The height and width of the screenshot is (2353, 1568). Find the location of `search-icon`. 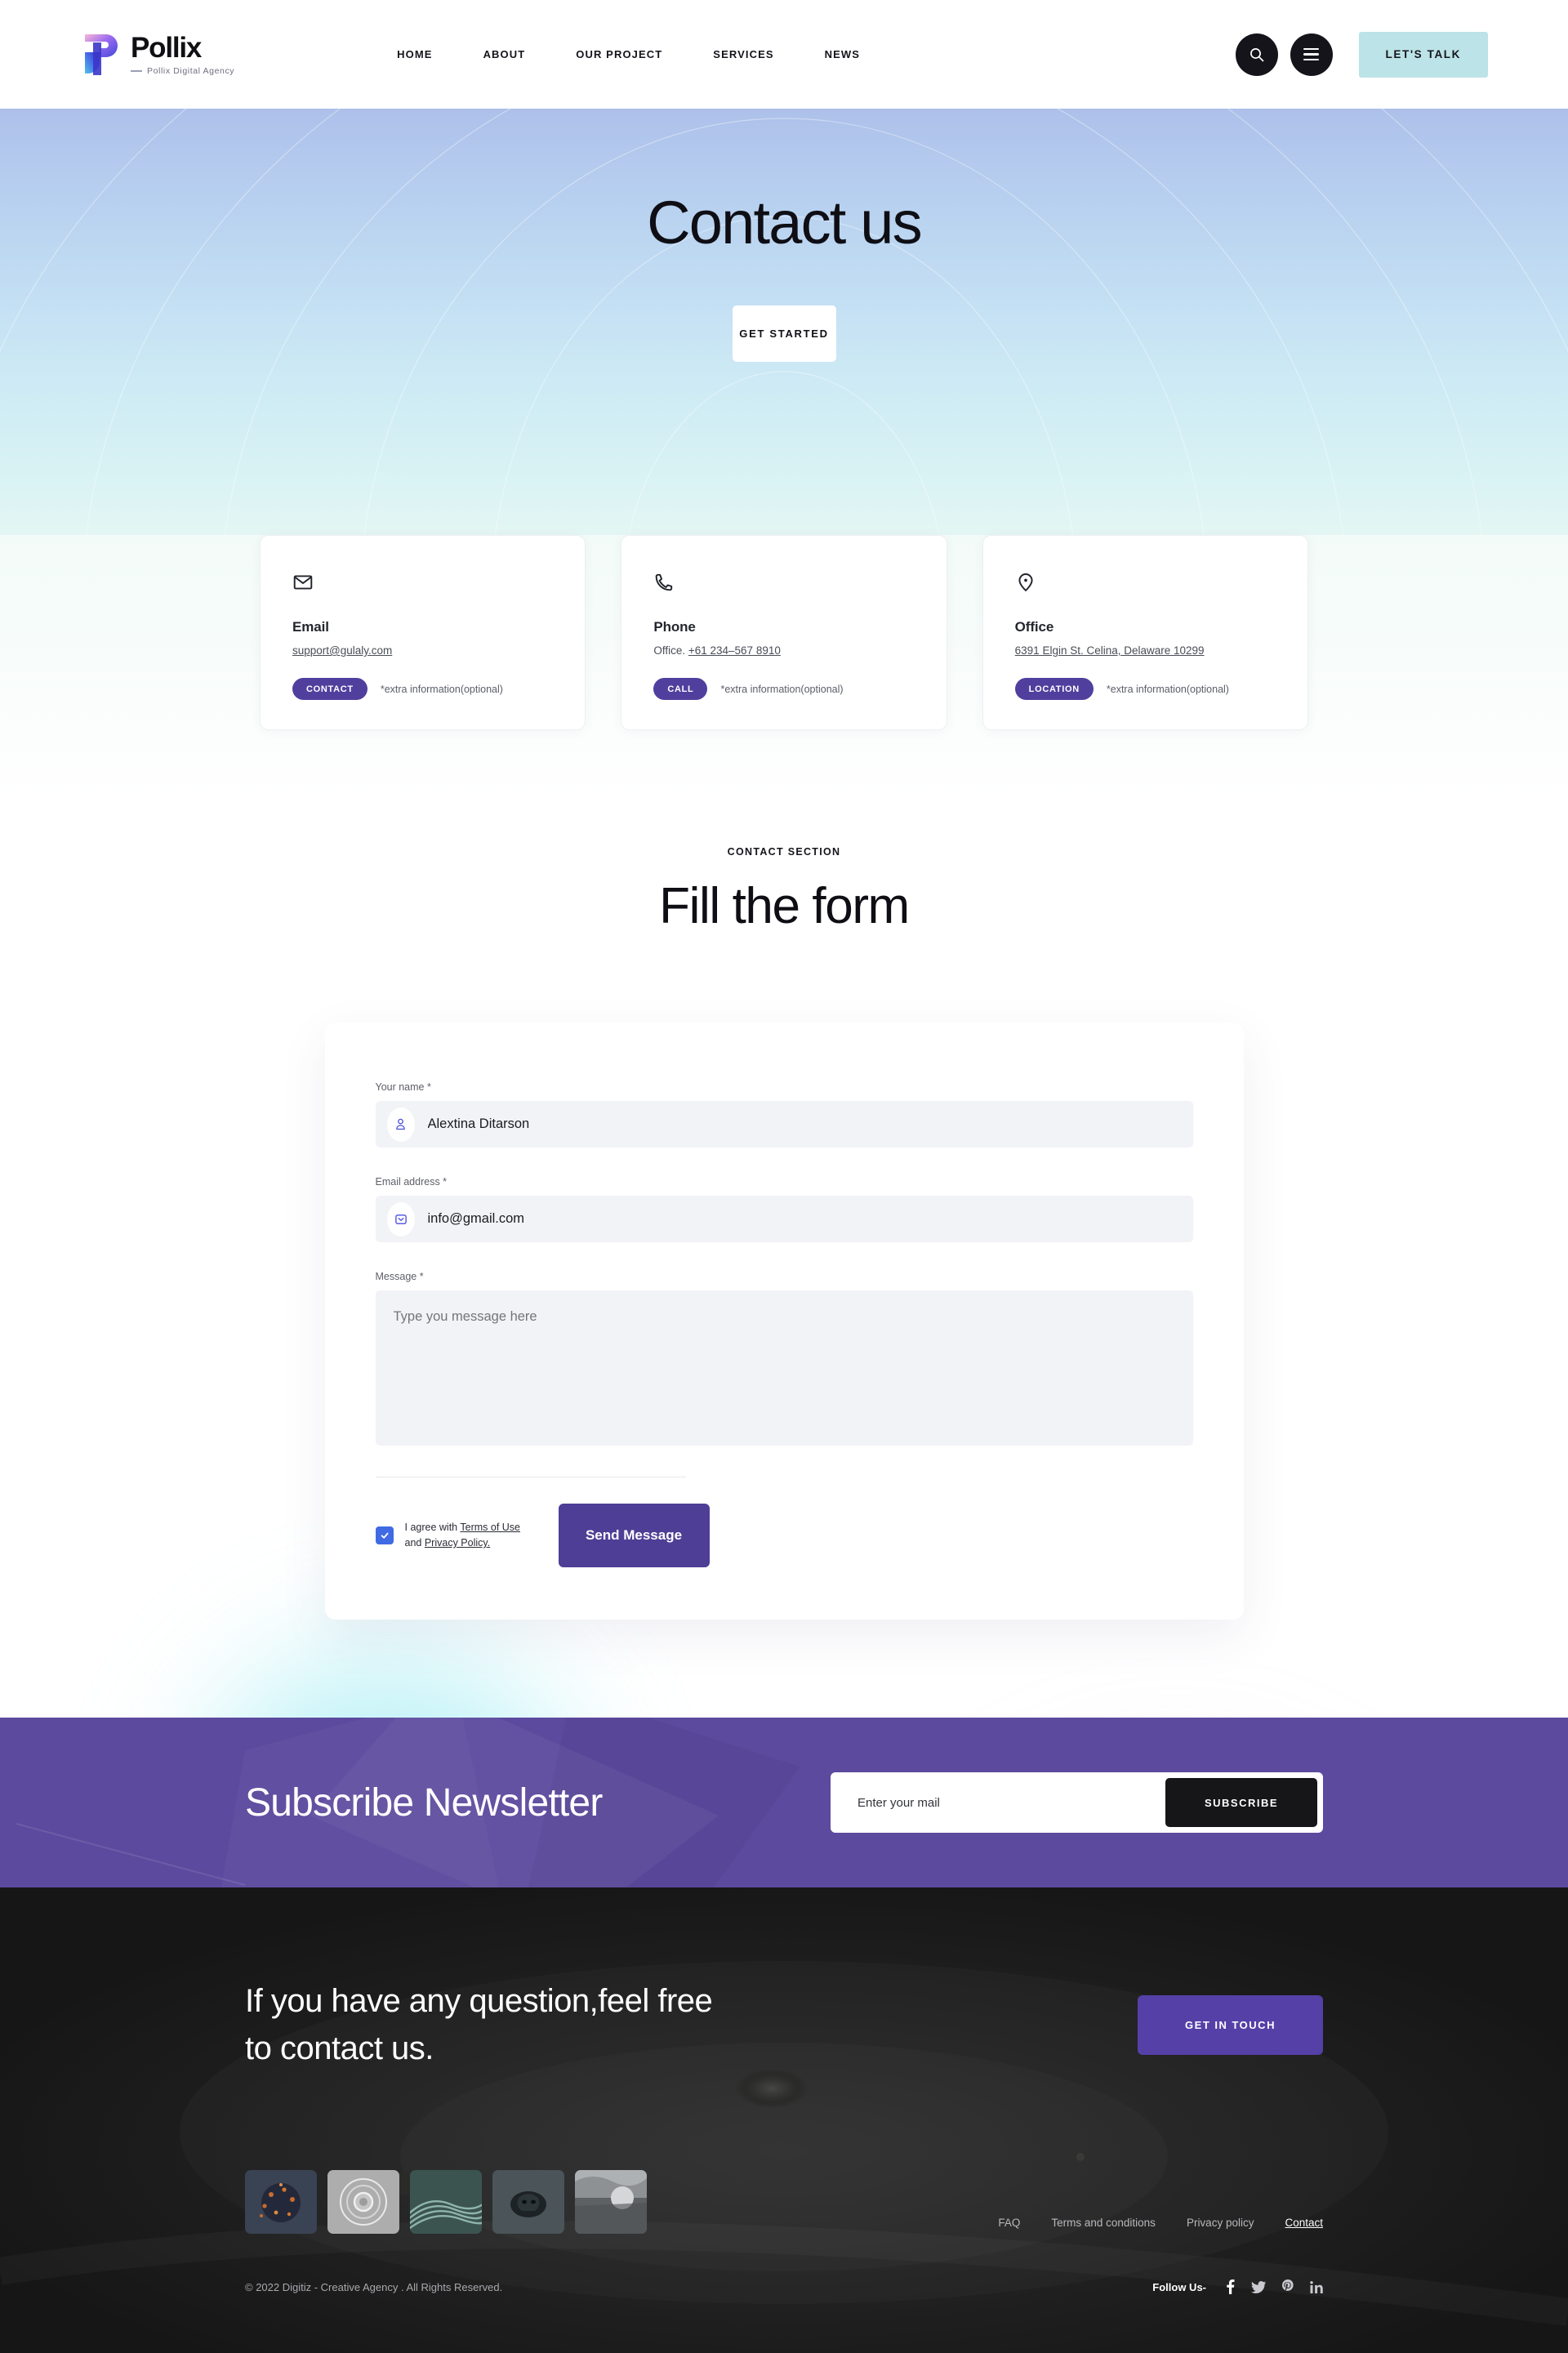

search-icon is located at coordinates (1256, 54).